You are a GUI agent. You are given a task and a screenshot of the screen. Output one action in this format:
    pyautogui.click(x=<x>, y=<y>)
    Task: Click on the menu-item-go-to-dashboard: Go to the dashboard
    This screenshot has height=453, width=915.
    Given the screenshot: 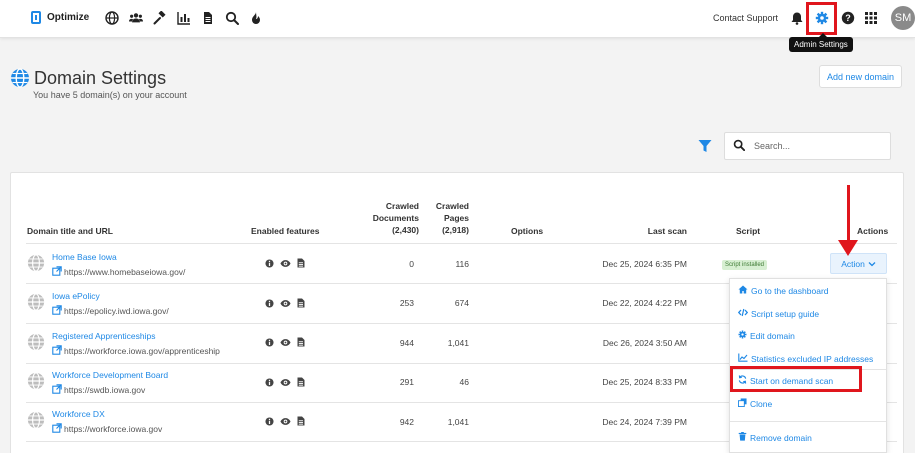 What is the action you would take?
    pyautogui.click(x=783, y=290)
    